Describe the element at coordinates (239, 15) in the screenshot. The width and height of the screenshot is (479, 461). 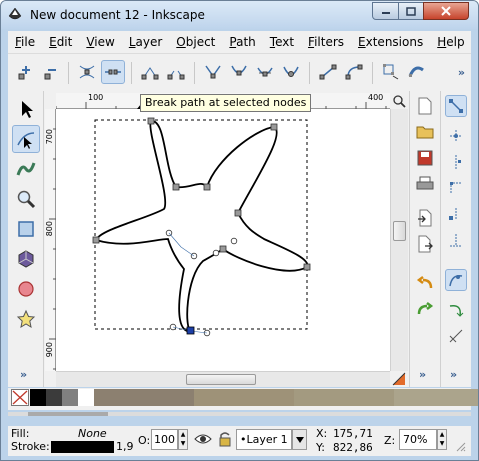
I see `title-bar: New document 12 - Inkscape` at that location.